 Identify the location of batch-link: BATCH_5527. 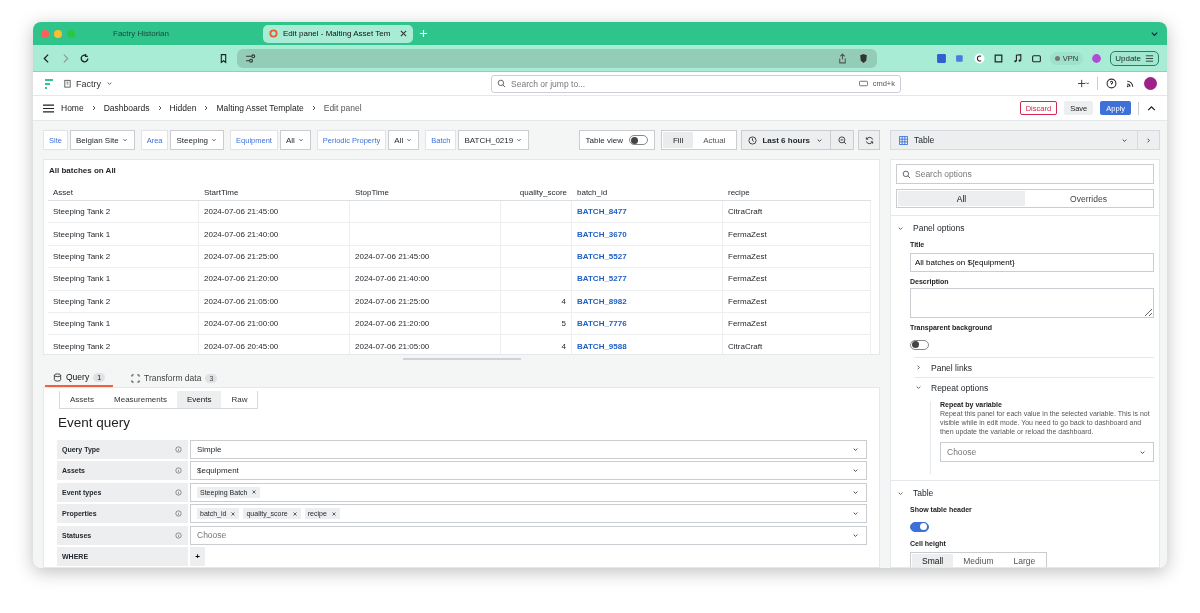
(647, 256).